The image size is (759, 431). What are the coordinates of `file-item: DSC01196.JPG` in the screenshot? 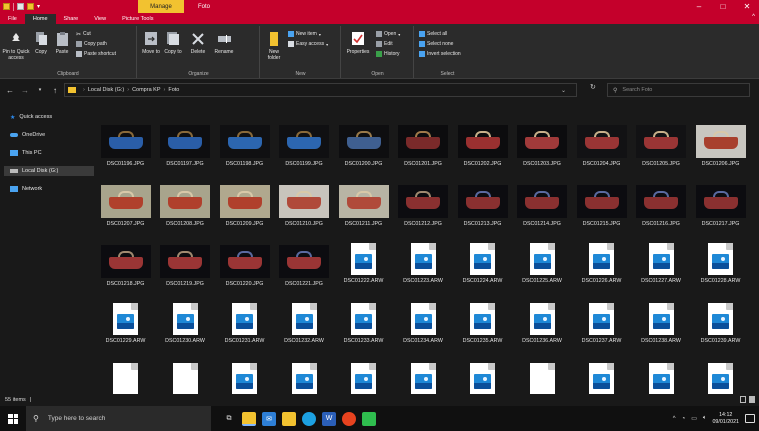 It's located at (125, 148).